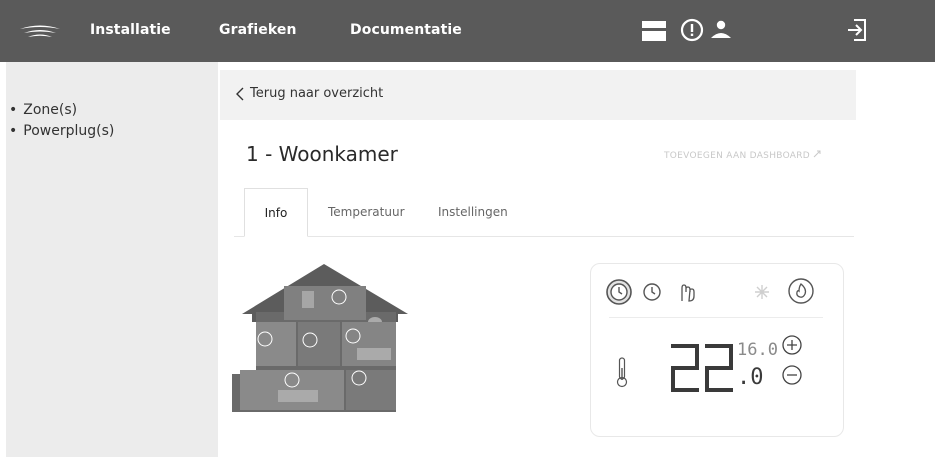  What do you see at coordinates (801, 291) in the screenshot?
I see `heating-flame-icon` at bounding box center [801, 291].